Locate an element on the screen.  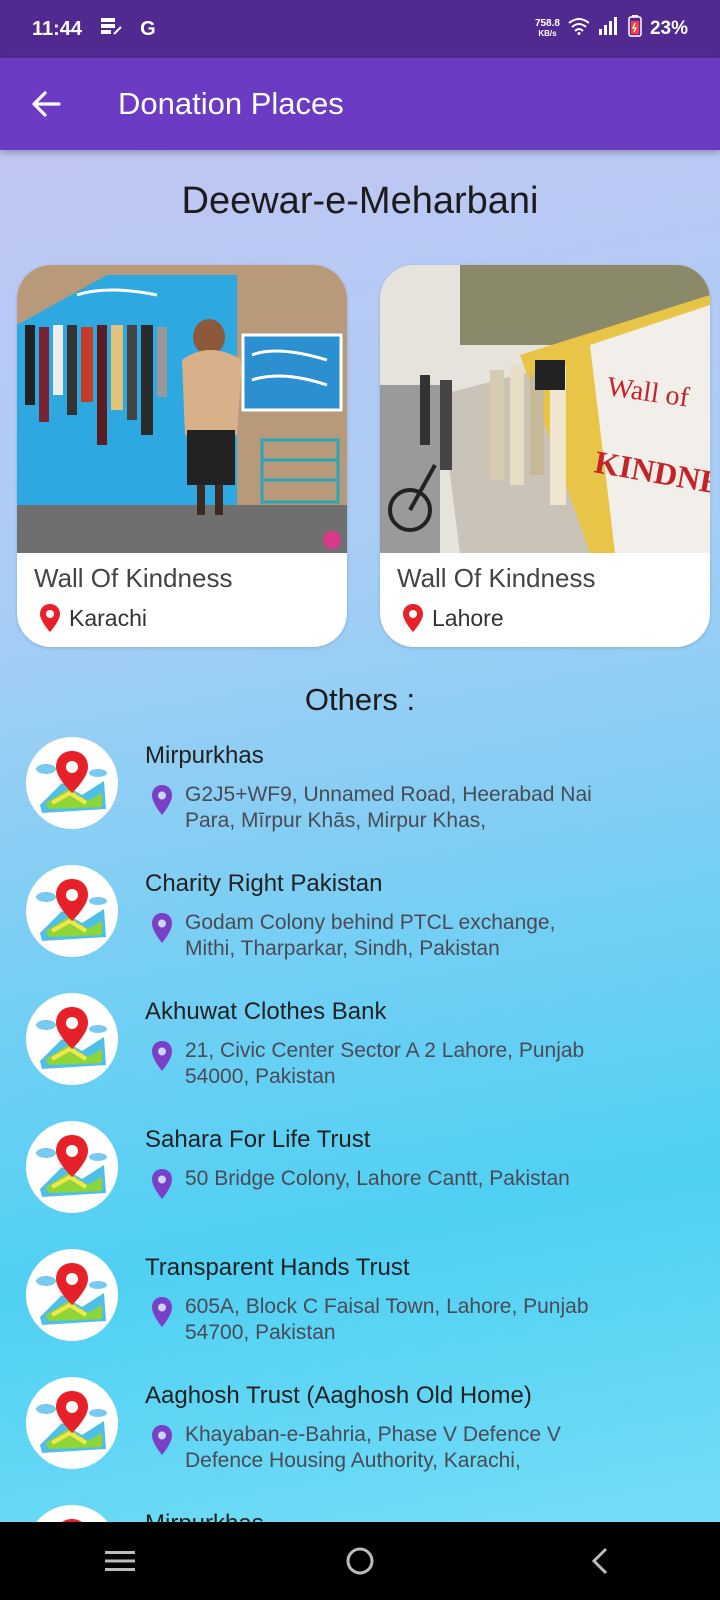
place-name: Aaghosh Trust (Aaghosh Old Home) is located at coordinates (338, 1395).